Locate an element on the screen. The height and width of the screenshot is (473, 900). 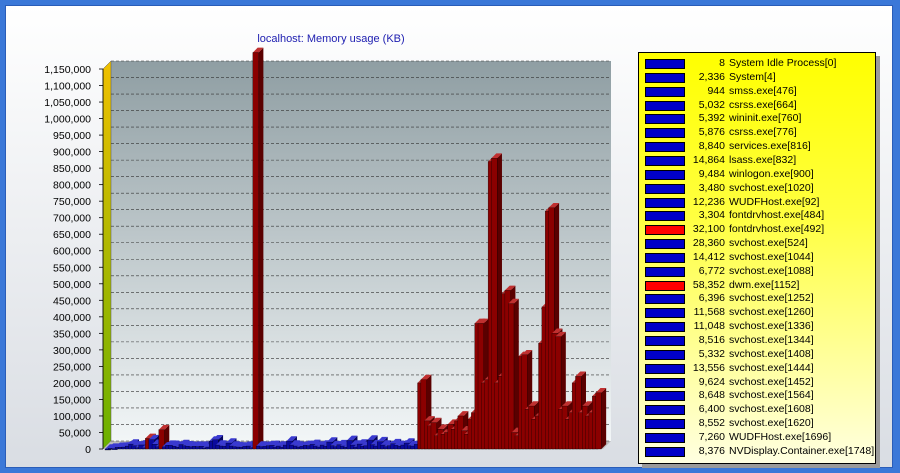
legend-item: 6,772 svchost.exe[1088] is located at coordinates (759, 272).